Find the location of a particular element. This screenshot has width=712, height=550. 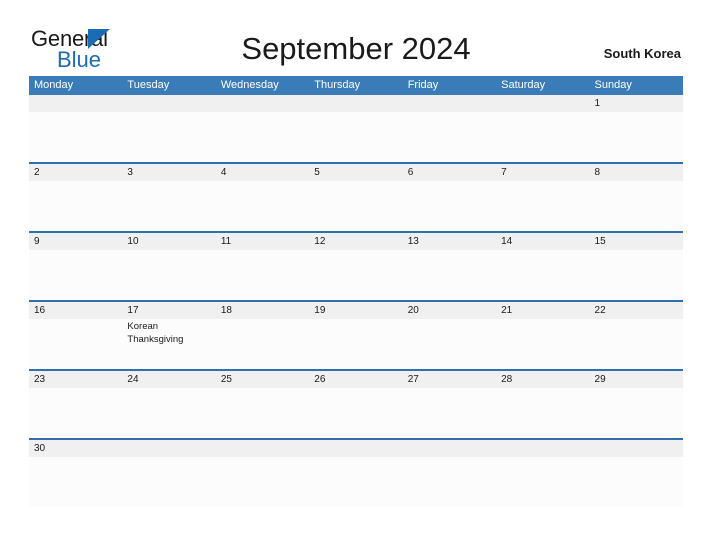

day-number: 12 is located at coordinates (320, 241).